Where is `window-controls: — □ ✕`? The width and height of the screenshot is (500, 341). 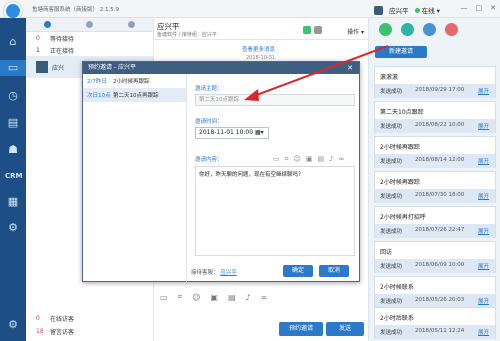 window-controls: — □ ✕ is located at coordinates (479, 8).